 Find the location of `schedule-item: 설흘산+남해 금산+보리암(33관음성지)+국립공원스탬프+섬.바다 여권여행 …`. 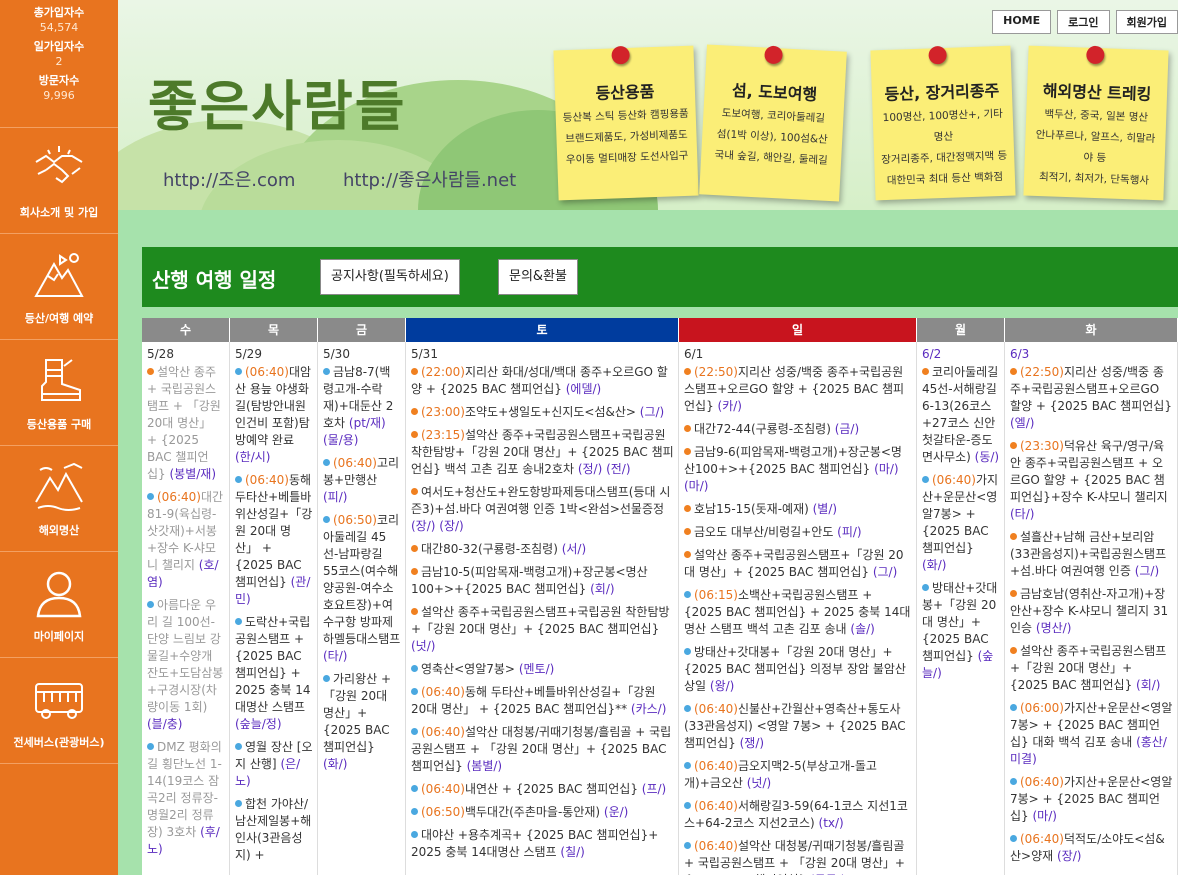

schedule-item: 설흘산+남해 금산+보리암(33관음성지)+국립공원스탬프+섬.바다 여권여행 … is located at coordinates (1091, 554).